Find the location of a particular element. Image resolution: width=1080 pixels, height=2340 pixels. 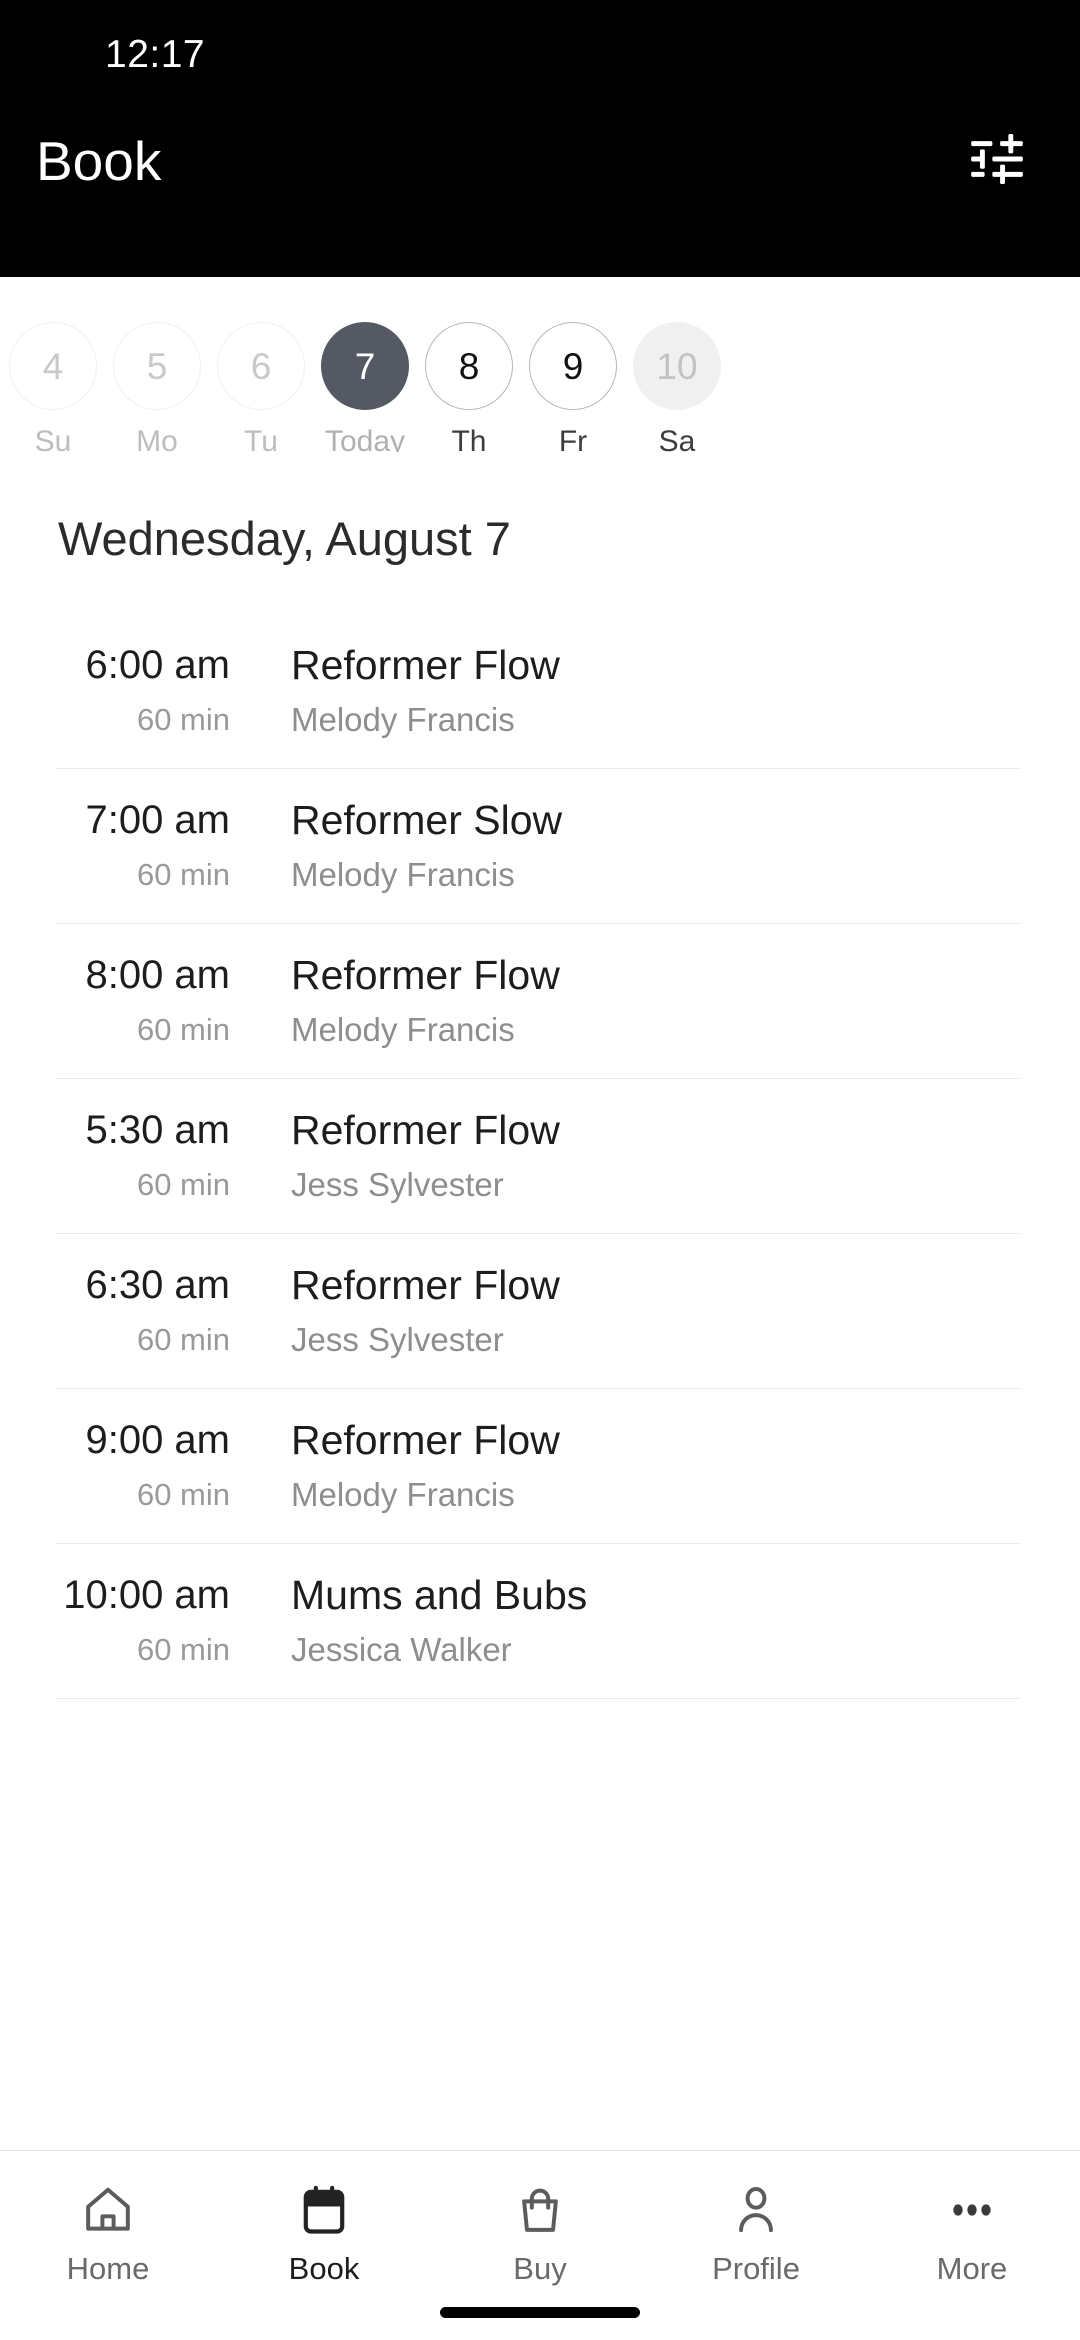

status-time: 12:17 is located at coordinates (155, 54).